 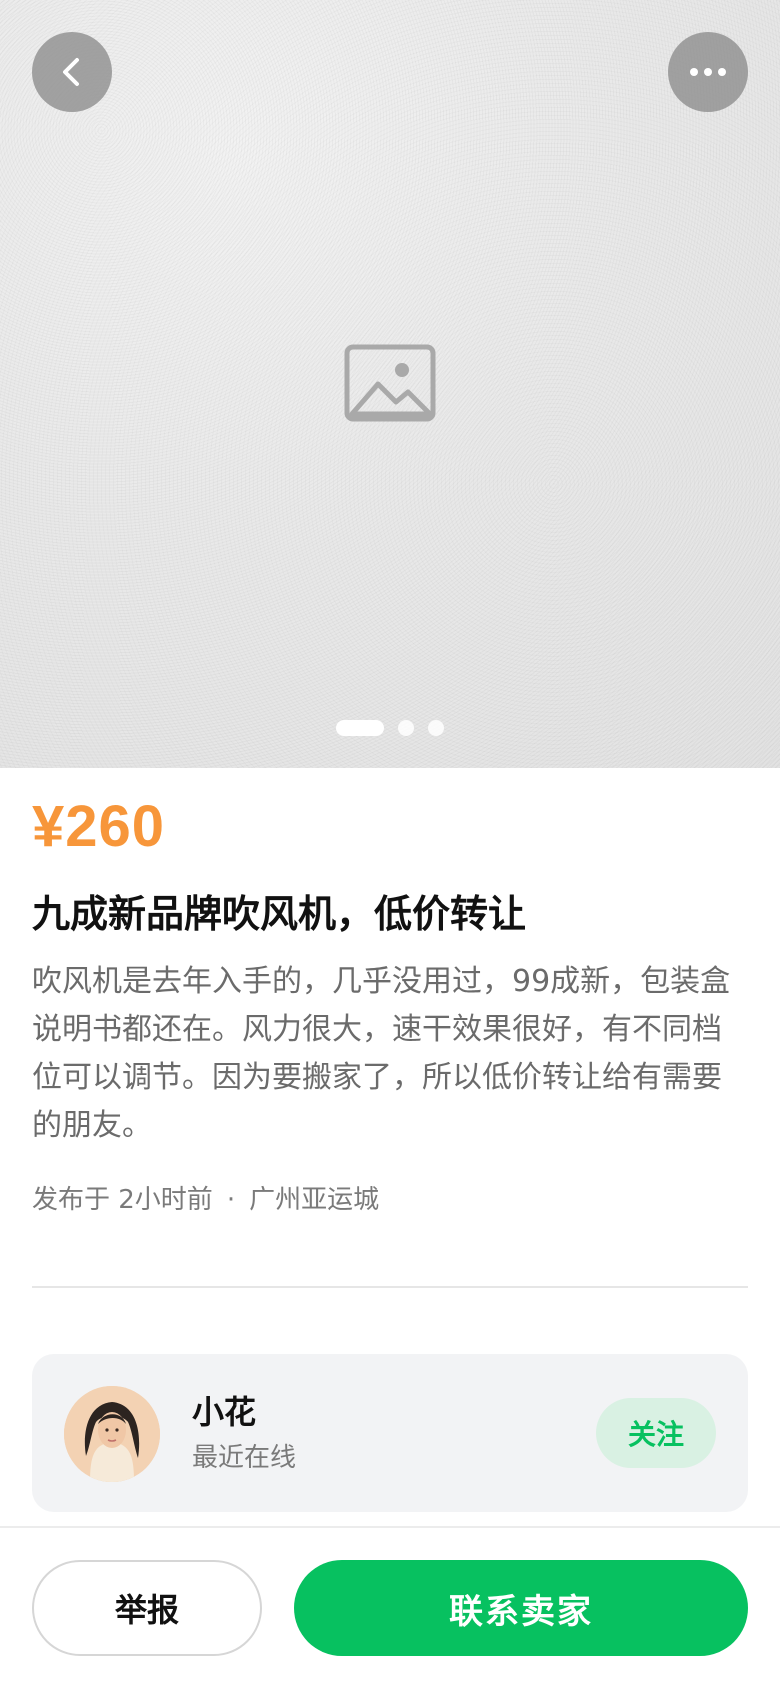 I want to click on listing-title: 九成新品牌吹风机，低价转让, so click(x=279, y=914).